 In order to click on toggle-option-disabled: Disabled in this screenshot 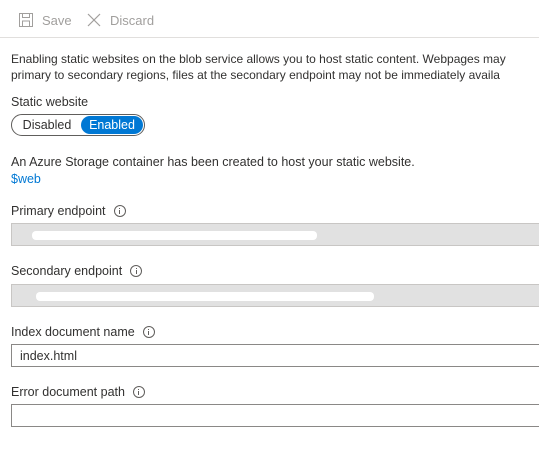, I will do `click(47, 125)`.